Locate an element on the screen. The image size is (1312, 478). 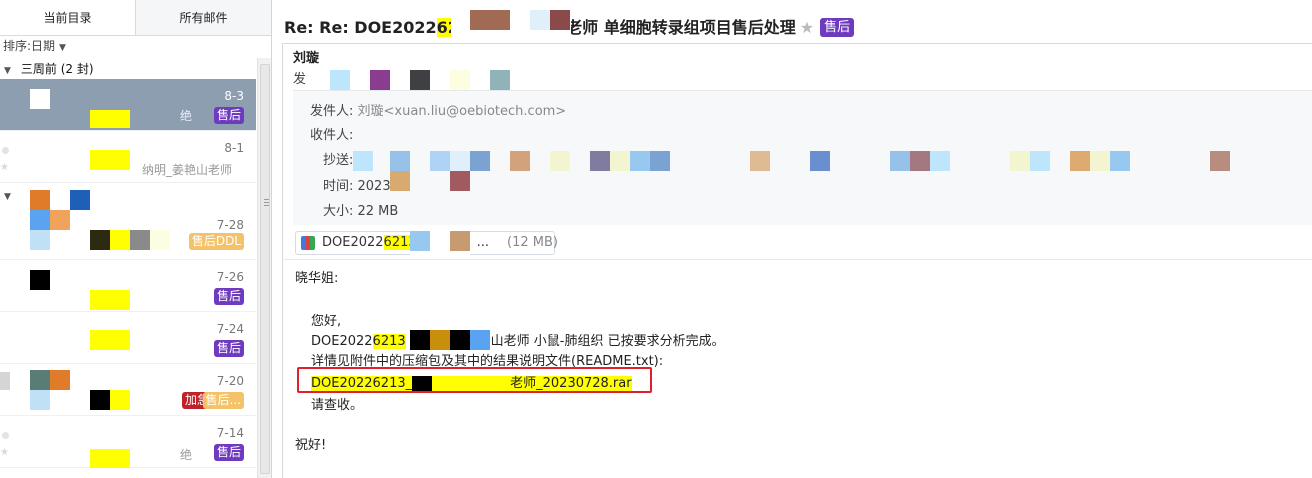
sort-dropdown: 排序:日期 ▼ is located at coordinates (135, 46).